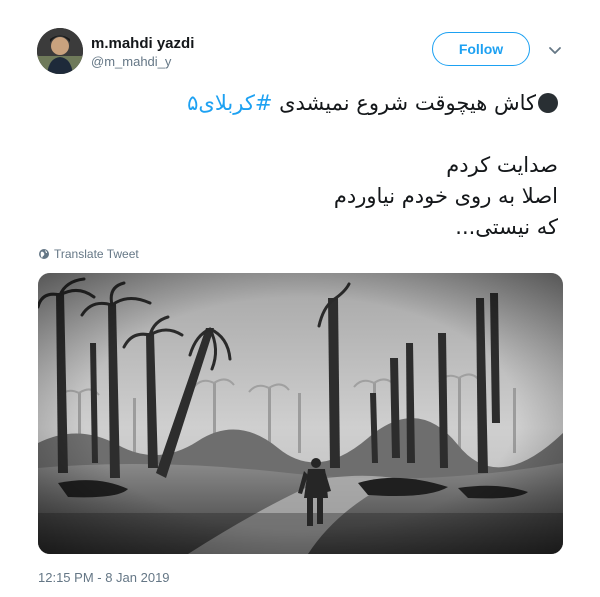 This screenshot has height=597, width=600. I want to click on user-handle: @m_mahdi_y, so click(131, 61).